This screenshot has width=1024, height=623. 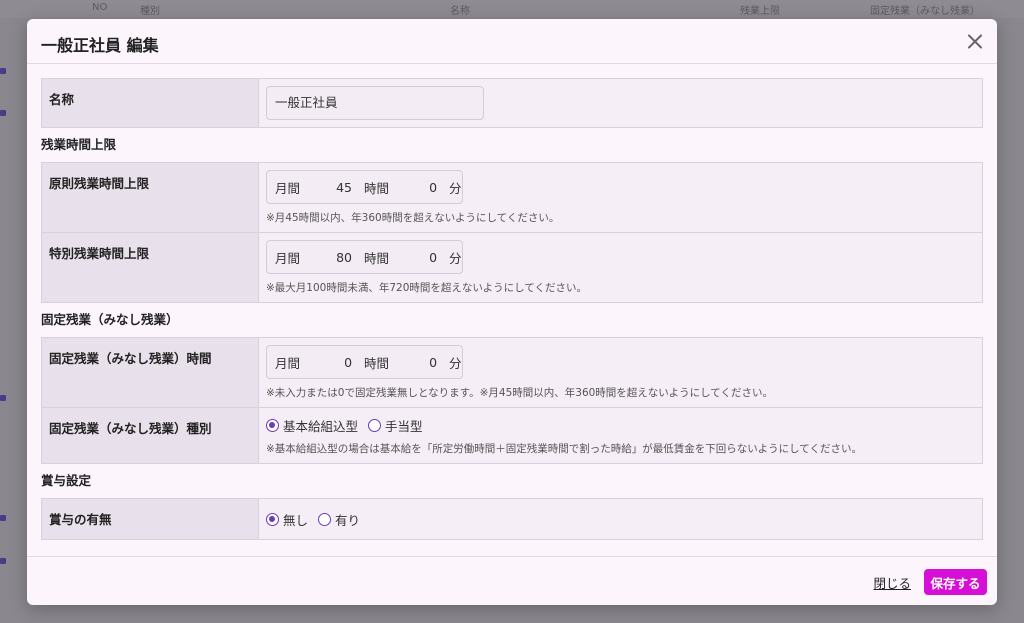 I want to click on hours-value: 0, so click(x=326, y=362).